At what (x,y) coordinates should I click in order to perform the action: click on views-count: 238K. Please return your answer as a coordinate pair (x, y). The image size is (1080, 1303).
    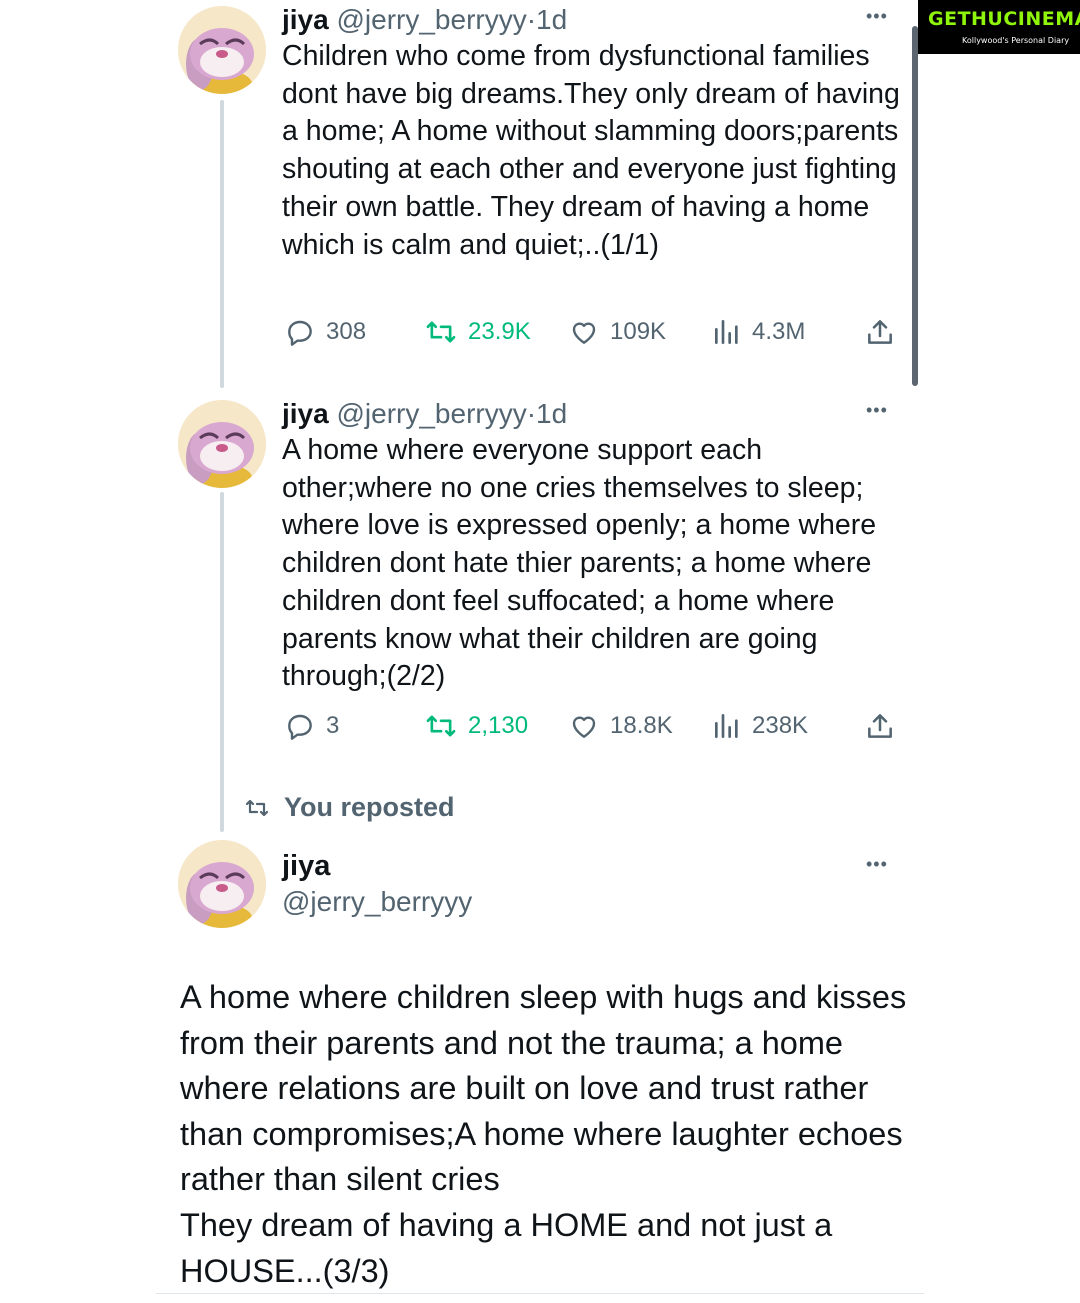
    Looking at the image, I should click on (780, 725).